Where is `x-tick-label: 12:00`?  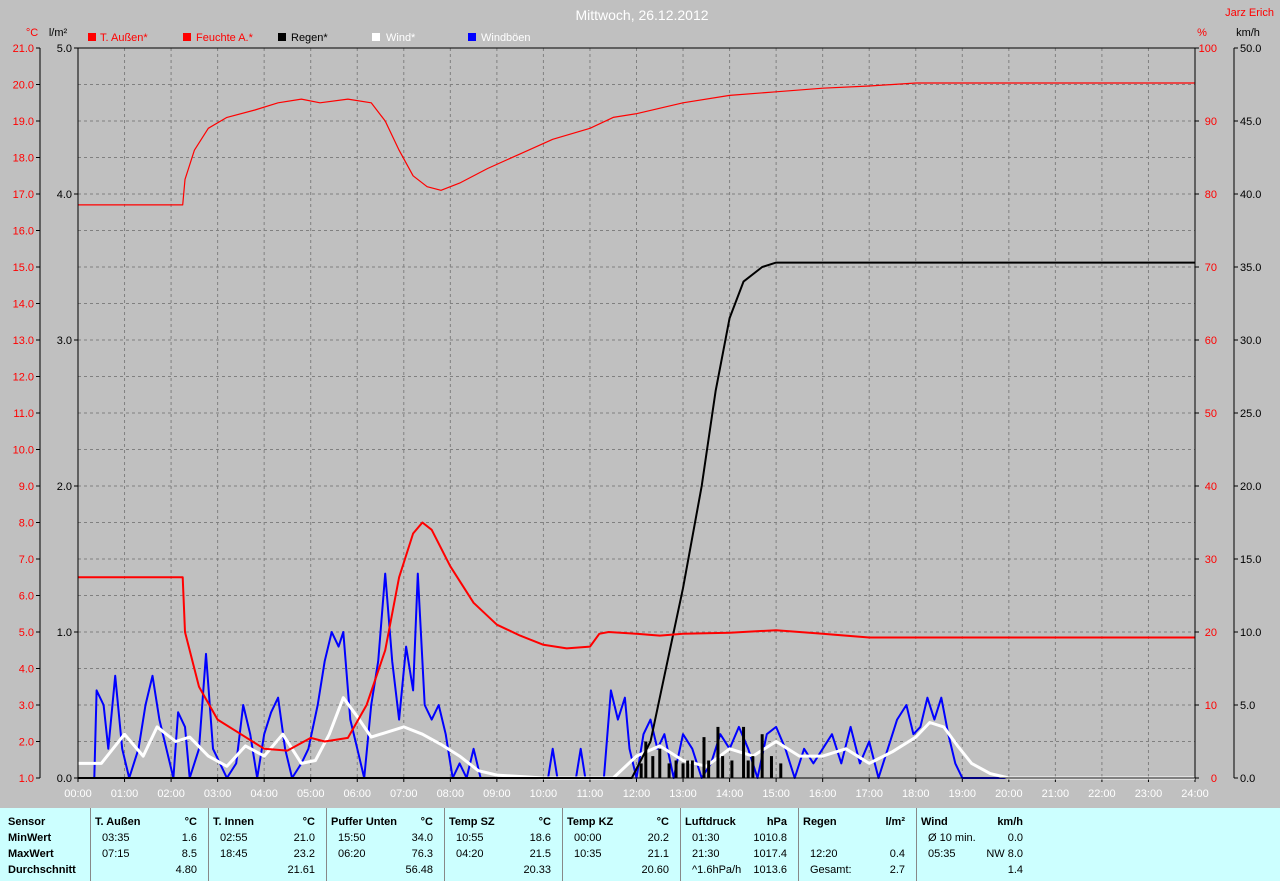
x-tick-label: 12:00 is located at coordinates (637, 794).